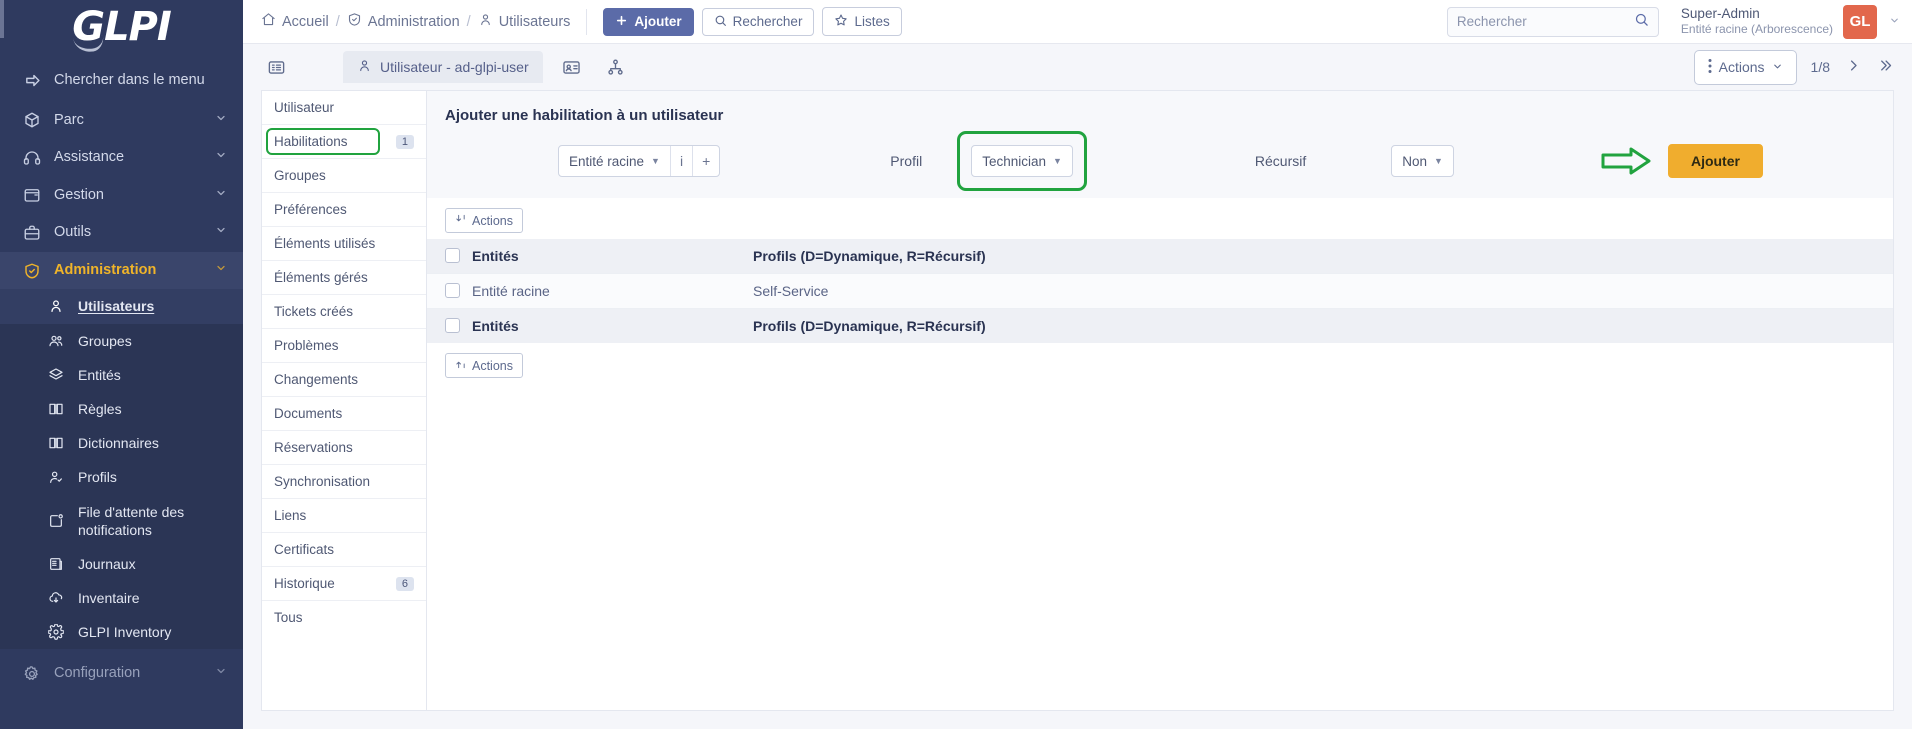 This screenshot has height=729, width=1912. What do you see at coordinates (1710, 67) in the screenshot?
I see `dots-vertical-icon` at bounding box center [1710, 67].